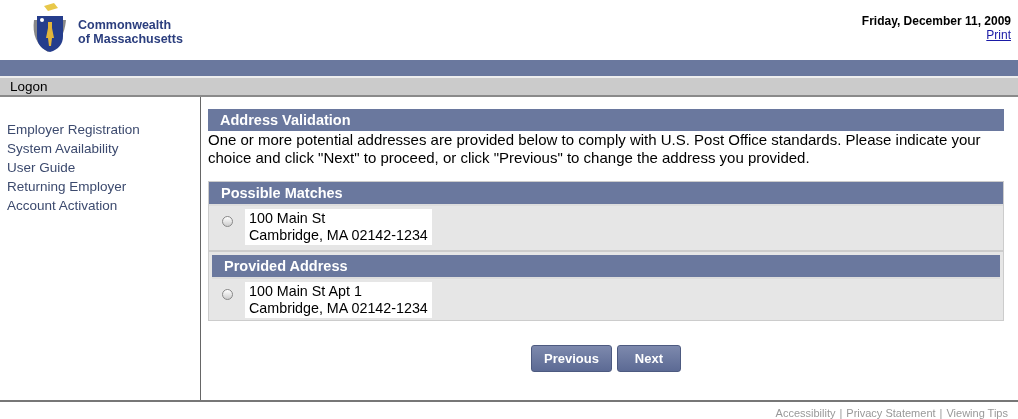  I want to click on sidebar-link: System Availability, so click(59, 148).